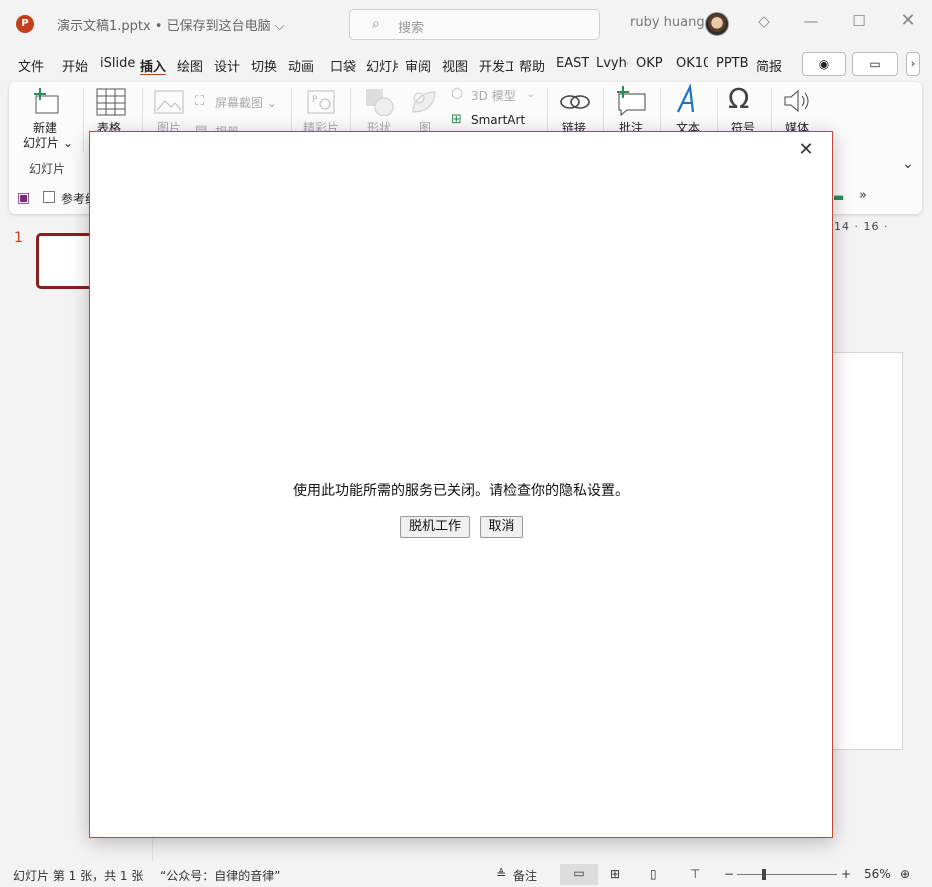 Image resolution: width=932 pixels, height=887 pixels. Describe the element at coordinates (376, 24) in the screenshot. I see `search-icon: ⌕` at that location.